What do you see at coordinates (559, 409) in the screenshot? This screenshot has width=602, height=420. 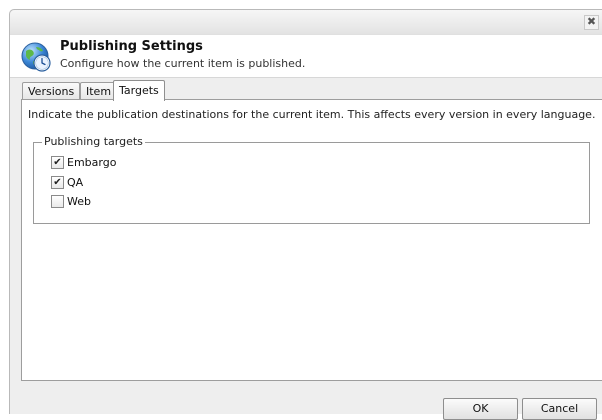 I see `cancel-button: Cancel` at bounding box center [559, 409].